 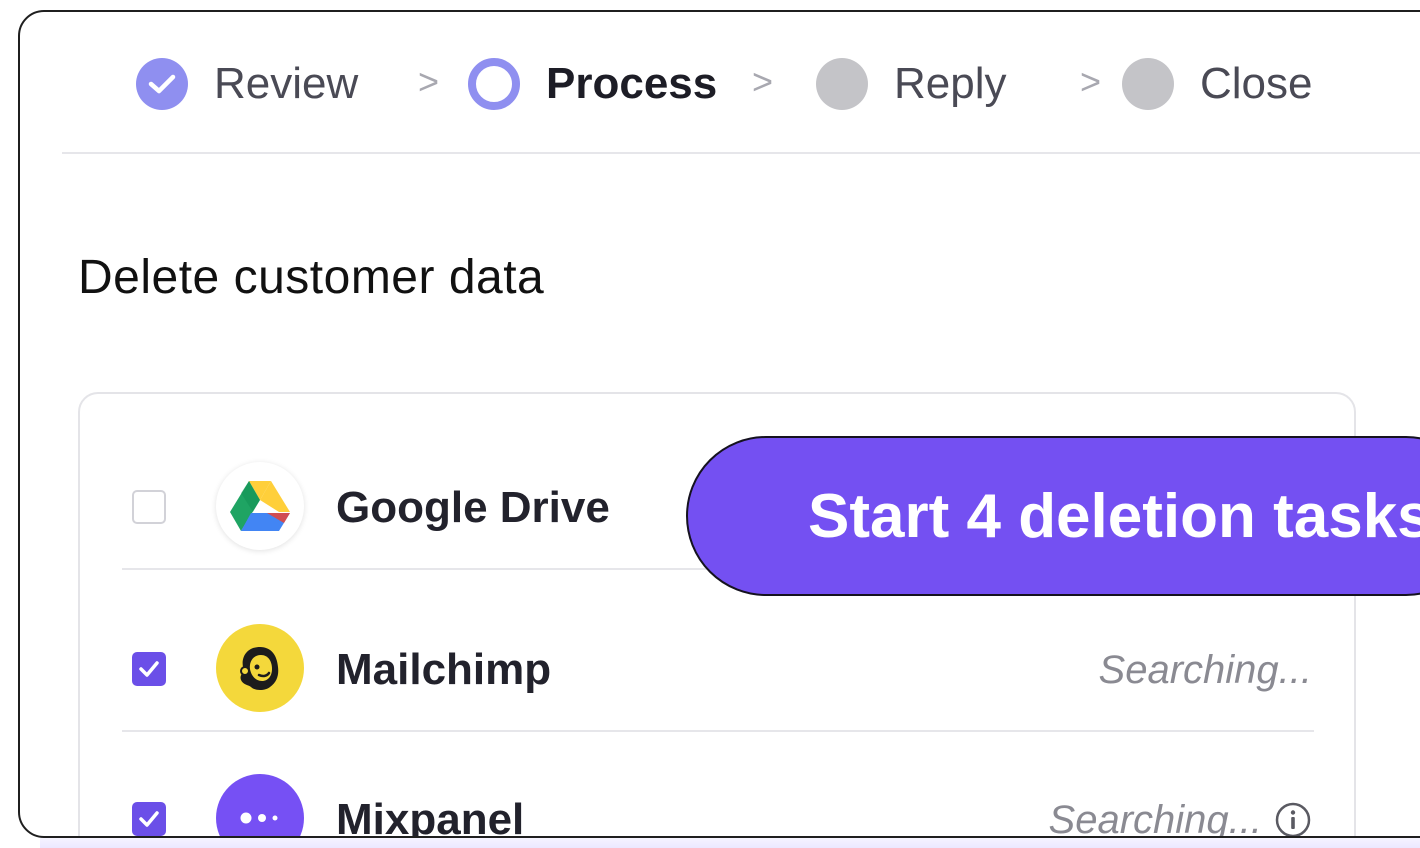 I want to click on integration-name: Google Drive, so click(x=473, y=507).